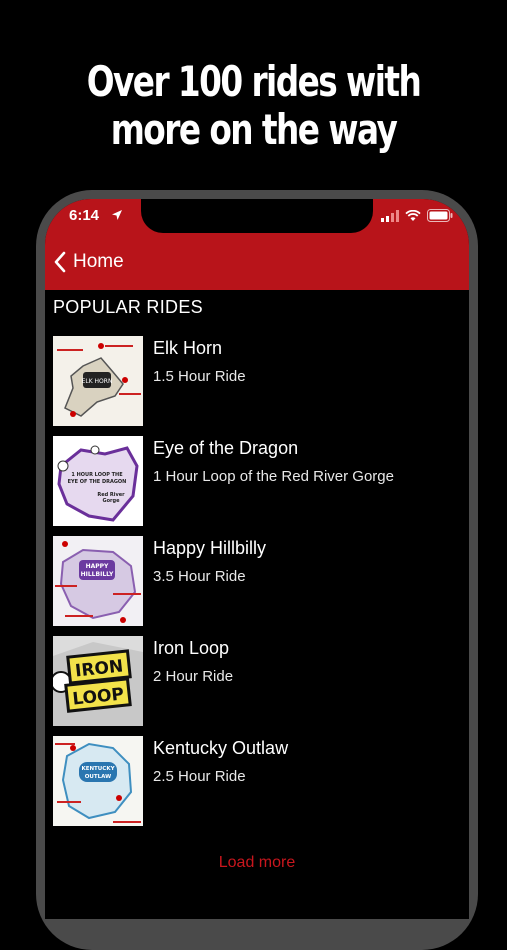 This screenshot has width=507, height=950. I want to click on elk-horn-map-thumbnail: ELK HORN, so click(98, 381).